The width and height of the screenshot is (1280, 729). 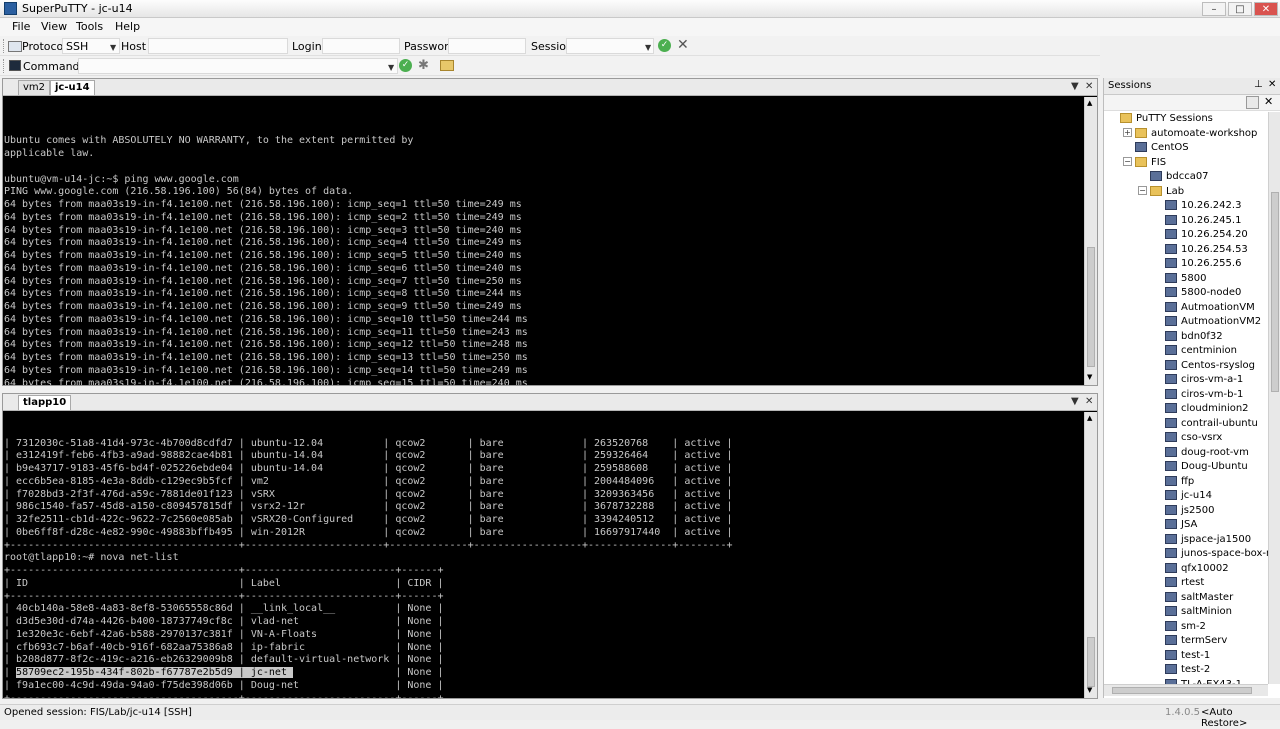 What do you see at coordinates (1186, 627) in the screenshot?
I see `session-tree-item: sm-2` at bounding box center [1186, 627].